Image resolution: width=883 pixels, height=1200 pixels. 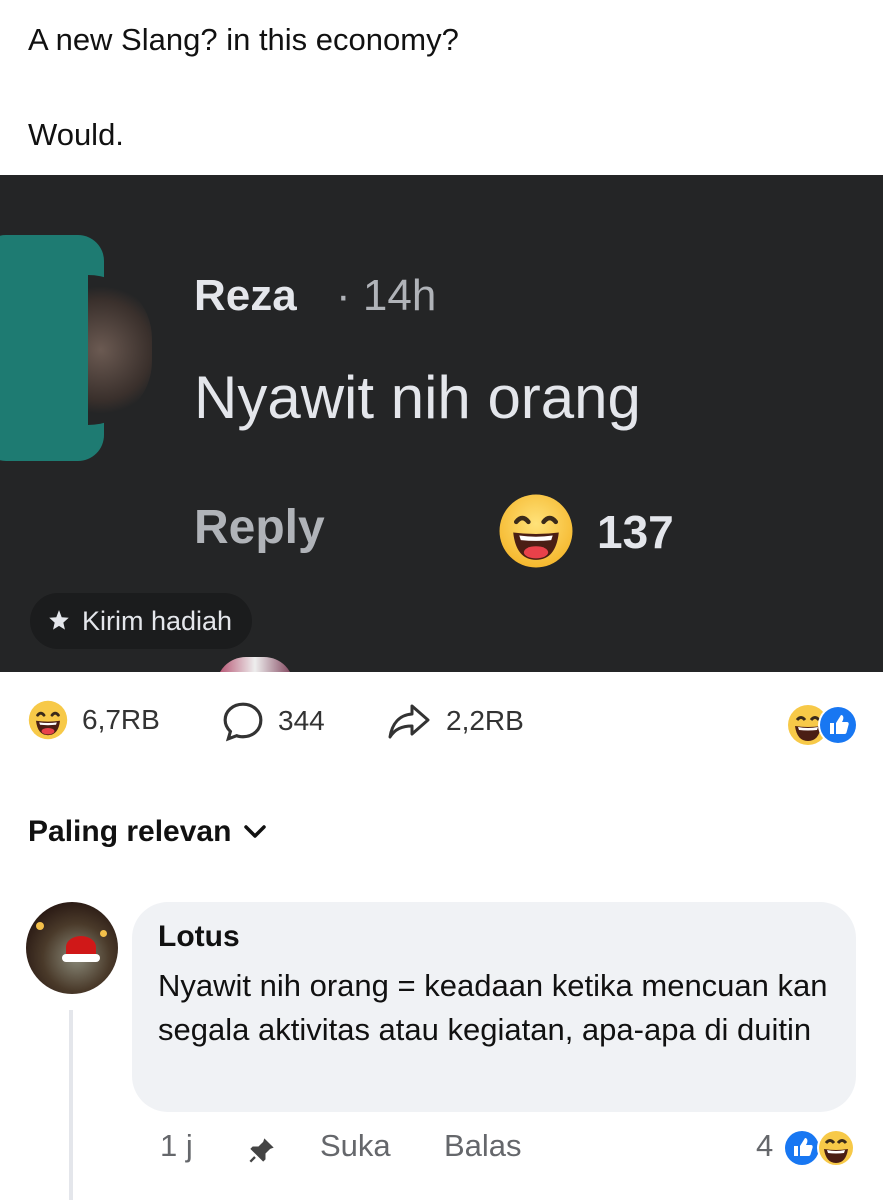 I want to click on reactions-summary: 6,7RB, so click(x=94, y=720).